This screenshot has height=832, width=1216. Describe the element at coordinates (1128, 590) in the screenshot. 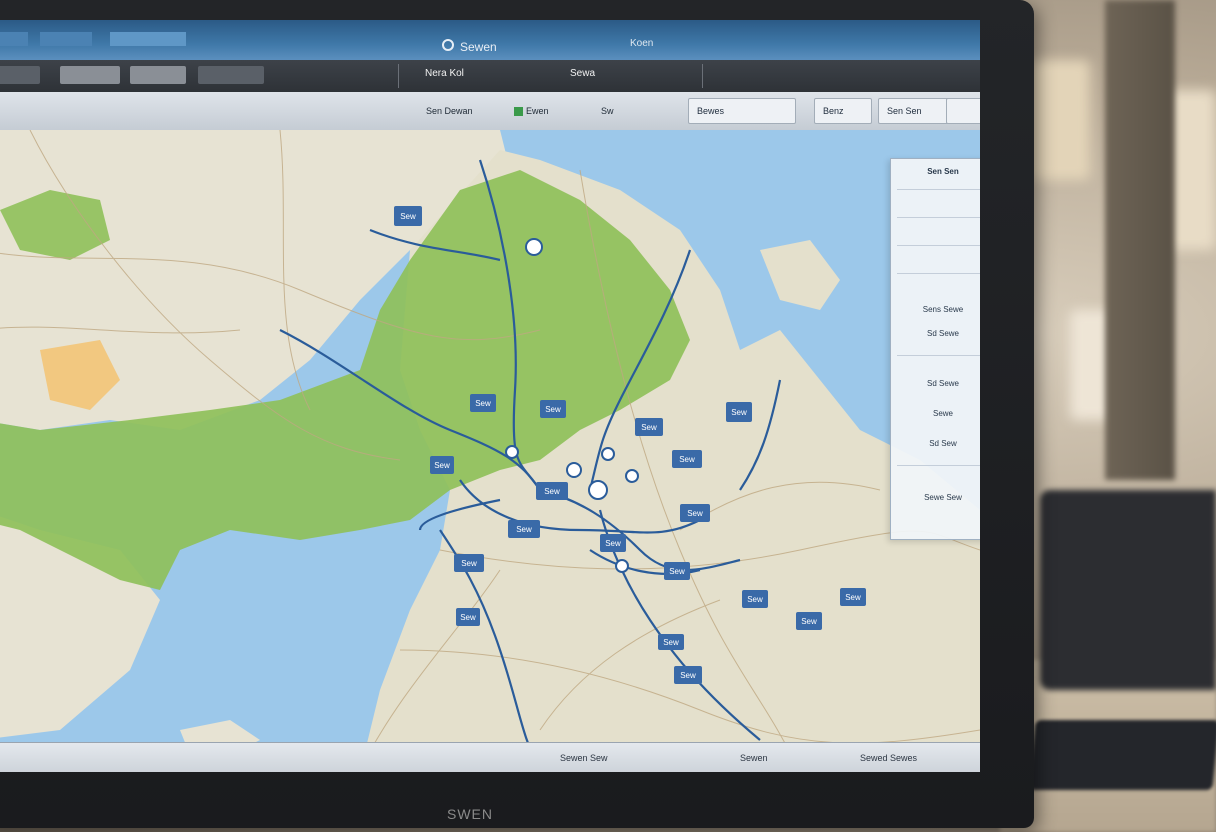

I see `chair` at that location.